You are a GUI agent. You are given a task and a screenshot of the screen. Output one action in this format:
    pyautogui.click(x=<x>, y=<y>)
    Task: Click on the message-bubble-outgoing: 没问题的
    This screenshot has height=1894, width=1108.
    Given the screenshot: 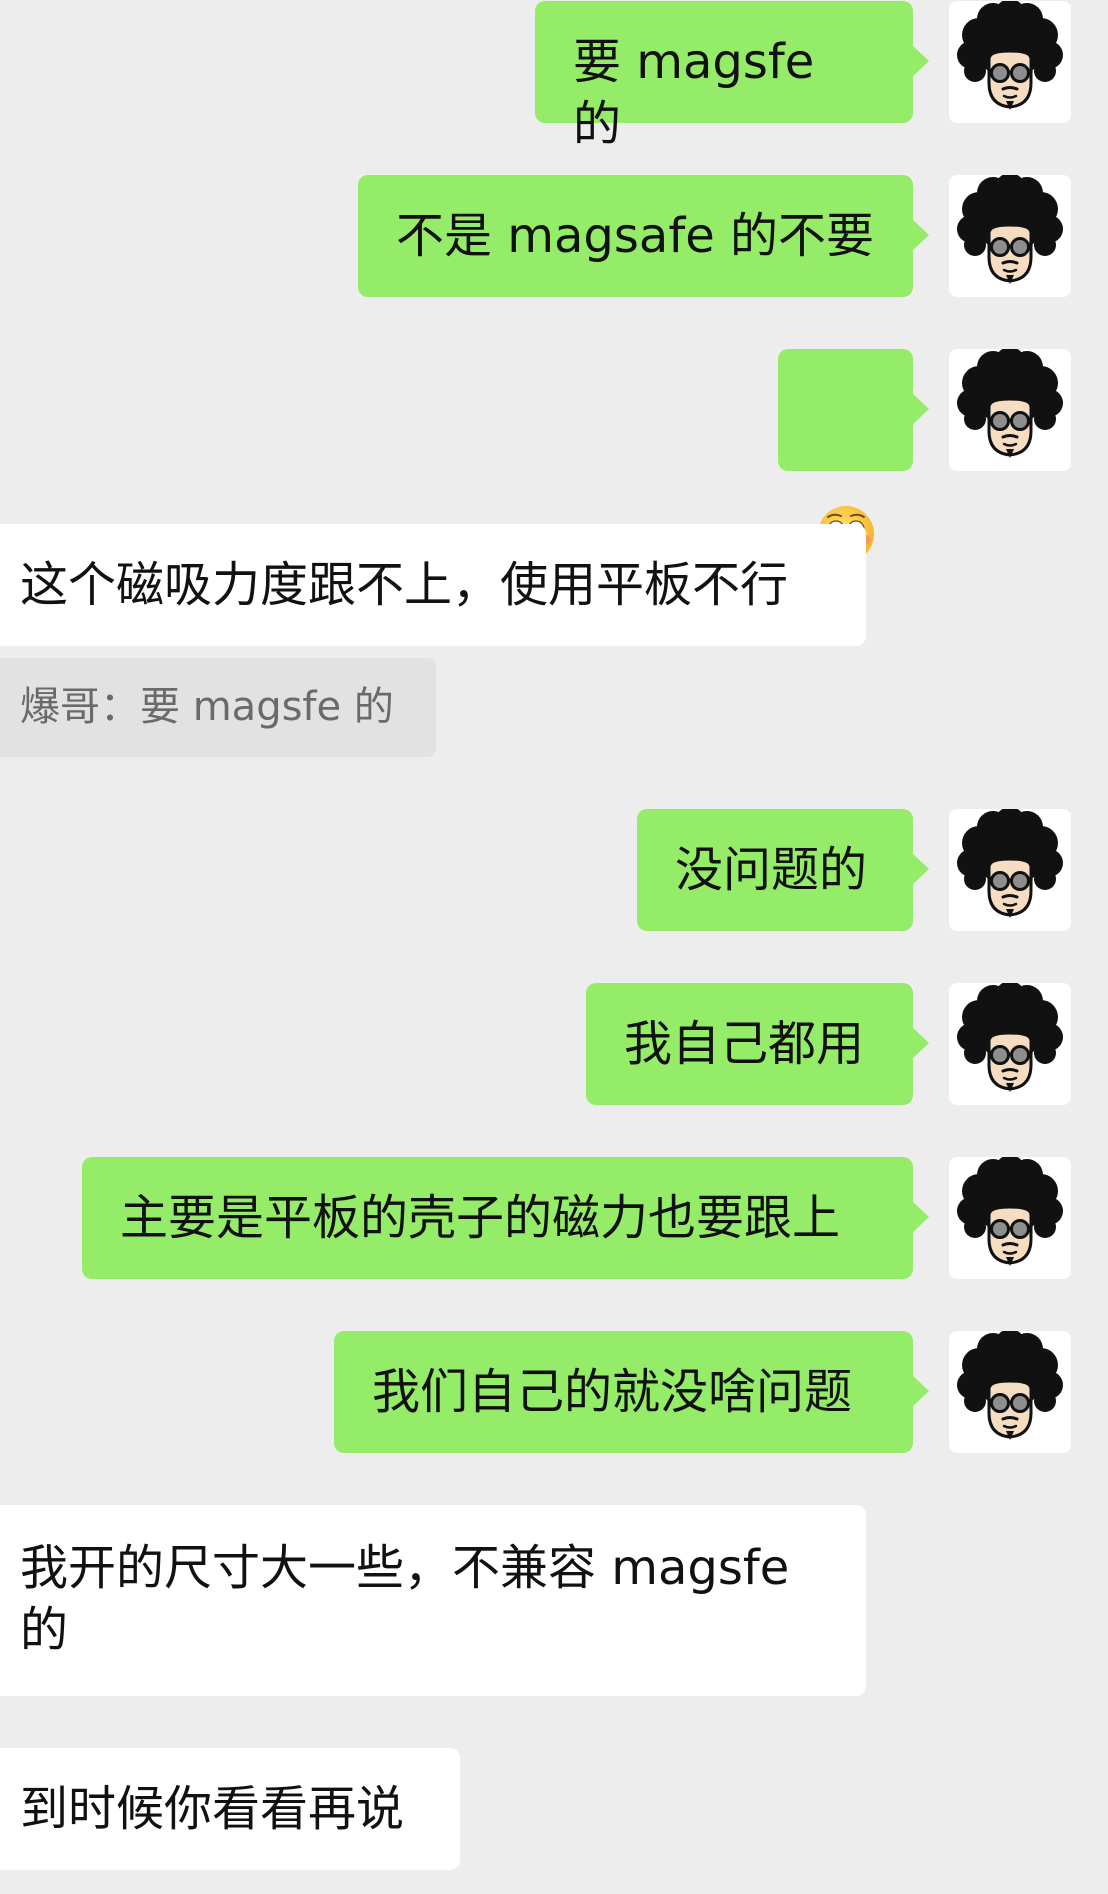 What is the action you would take?
    pyautogui.click(x=783, y=870)
    